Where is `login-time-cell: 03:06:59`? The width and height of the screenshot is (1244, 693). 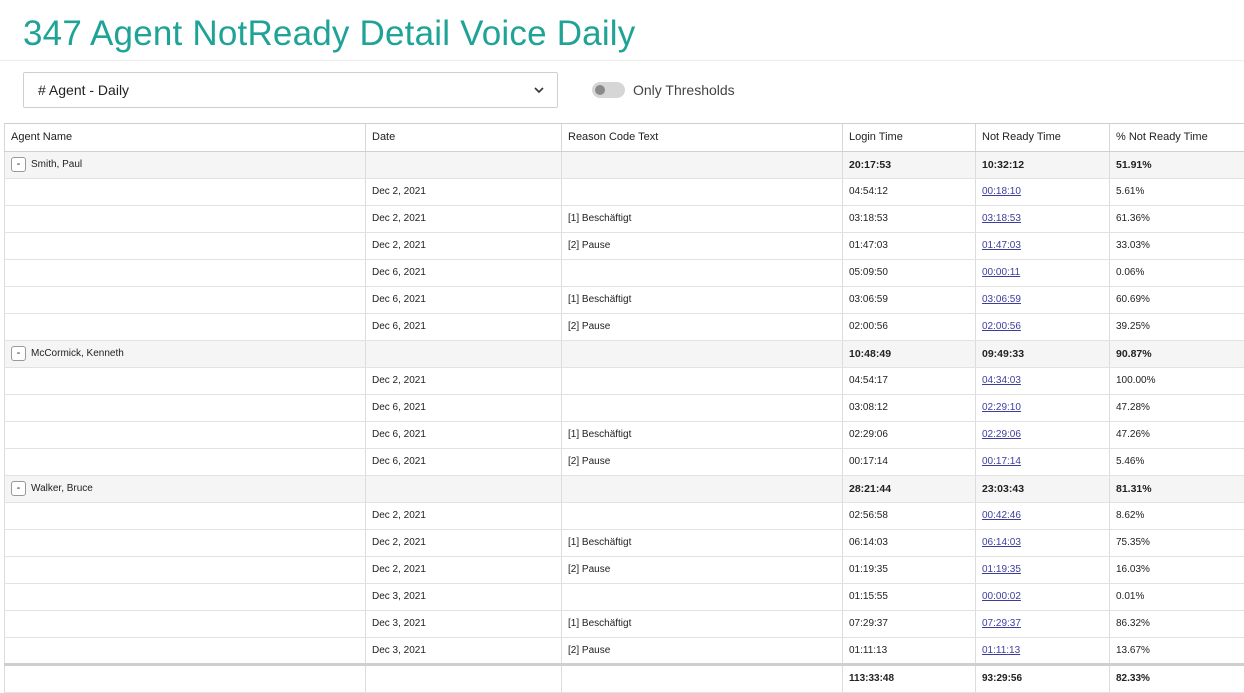
login-time-cell: 03:06:59 is located at coordinates (909, 299).